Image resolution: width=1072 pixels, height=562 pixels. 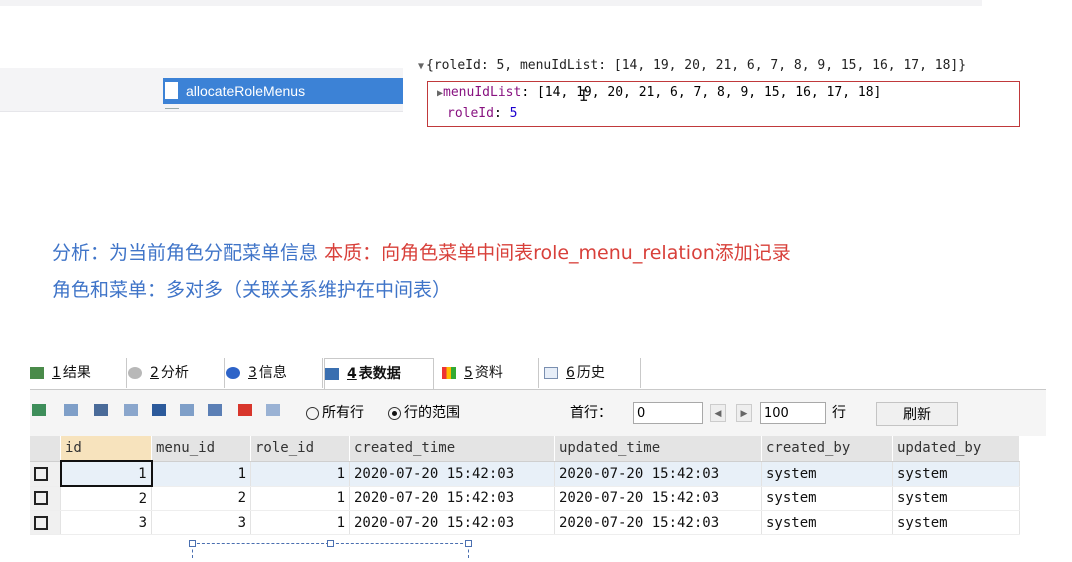 I want to click on radio-row-range: 行的范围, so click(x=424, y=412).